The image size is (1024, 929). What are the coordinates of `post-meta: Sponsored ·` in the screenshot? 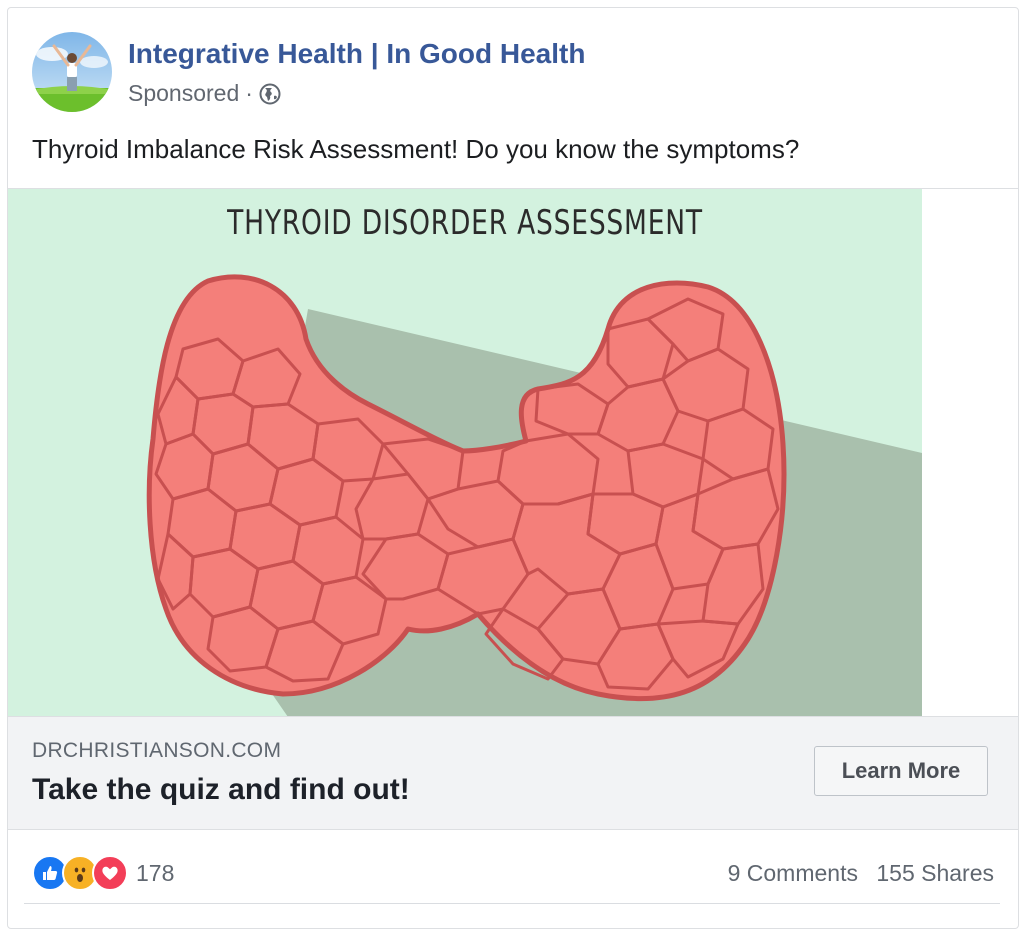 It's located at (204, 93).